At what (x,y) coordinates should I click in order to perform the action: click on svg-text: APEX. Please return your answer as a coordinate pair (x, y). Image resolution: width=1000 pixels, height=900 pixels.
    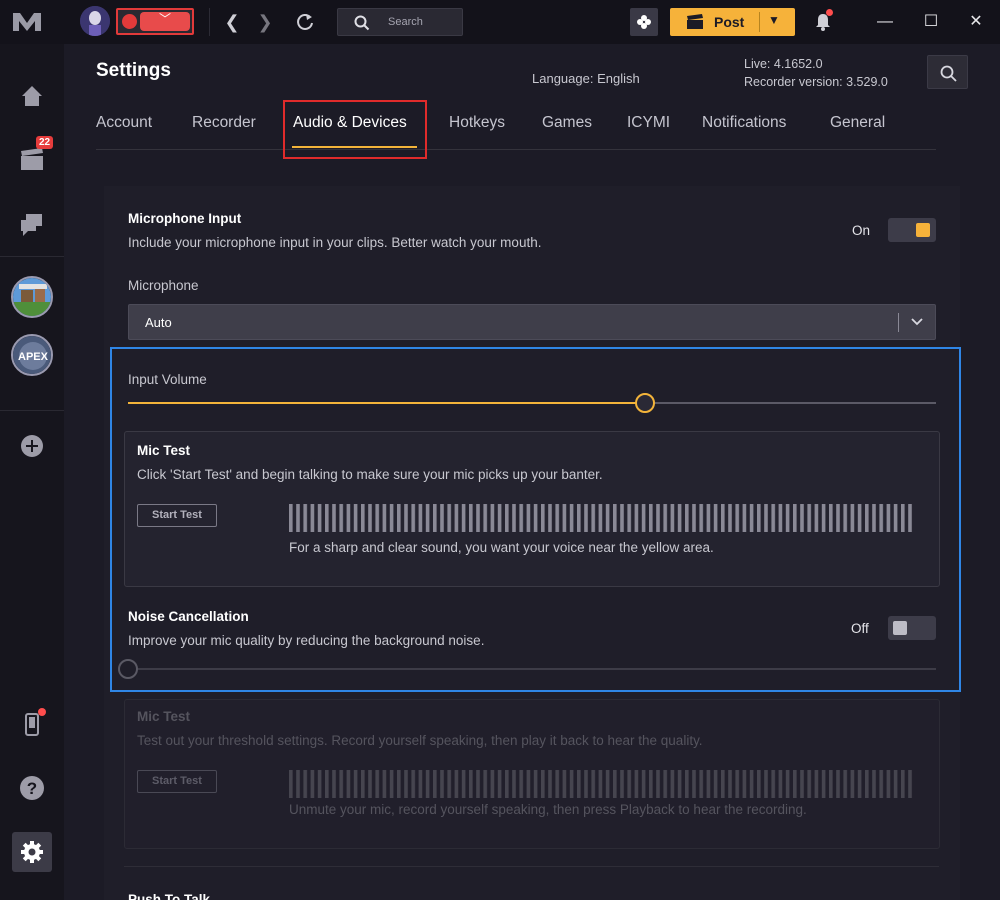
    Looking at the image, I should click on (33, 357).